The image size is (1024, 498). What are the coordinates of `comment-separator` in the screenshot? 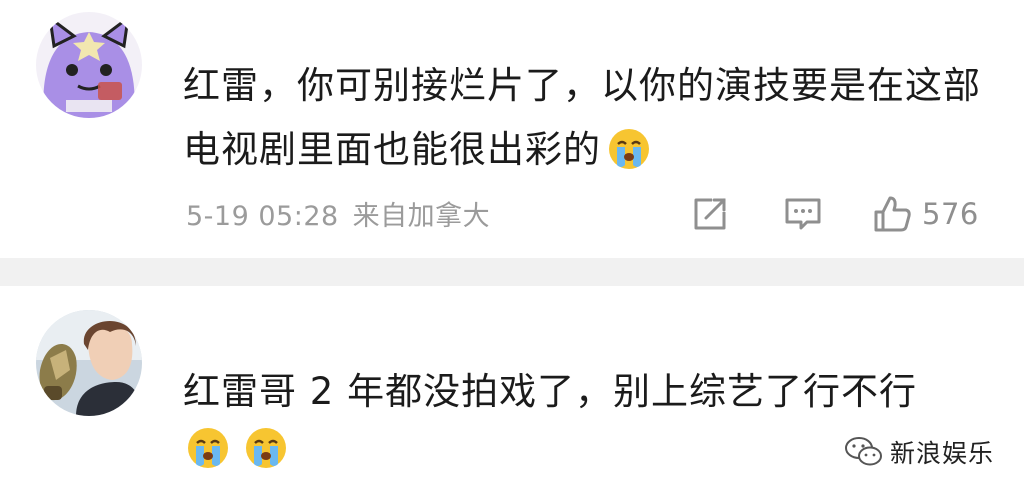 It's located at (512, 272).